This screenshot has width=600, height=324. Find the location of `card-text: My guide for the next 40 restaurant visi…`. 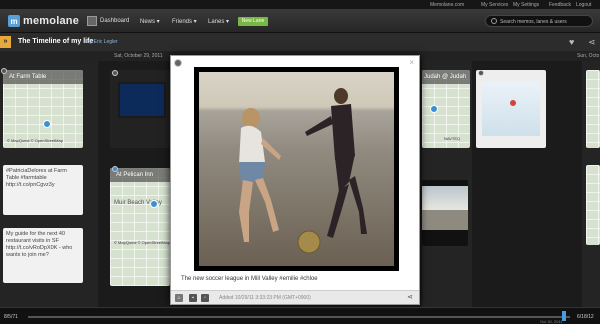

card-text: My guide for the next 40 restaurant visi… is located at coordinates (39, 245).